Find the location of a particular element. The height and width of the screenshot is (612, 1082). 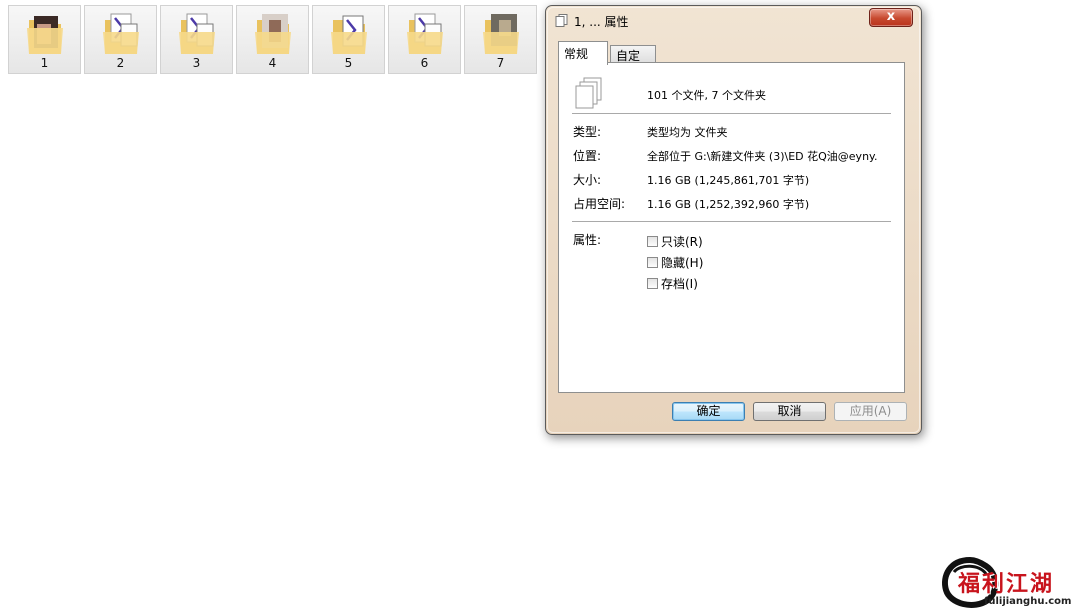

folder-item: 5 is located at coordinates (348, 39).